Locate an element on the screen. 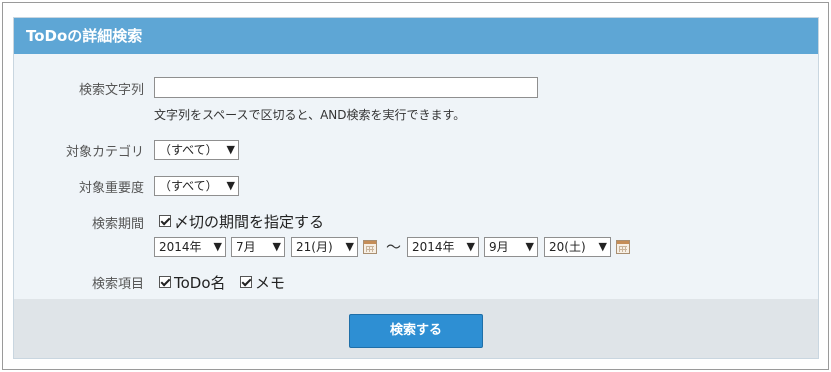 This screenshot has height=372, width=831. from-month-select: 7月 ▼ is located at coordinates (258, 247).